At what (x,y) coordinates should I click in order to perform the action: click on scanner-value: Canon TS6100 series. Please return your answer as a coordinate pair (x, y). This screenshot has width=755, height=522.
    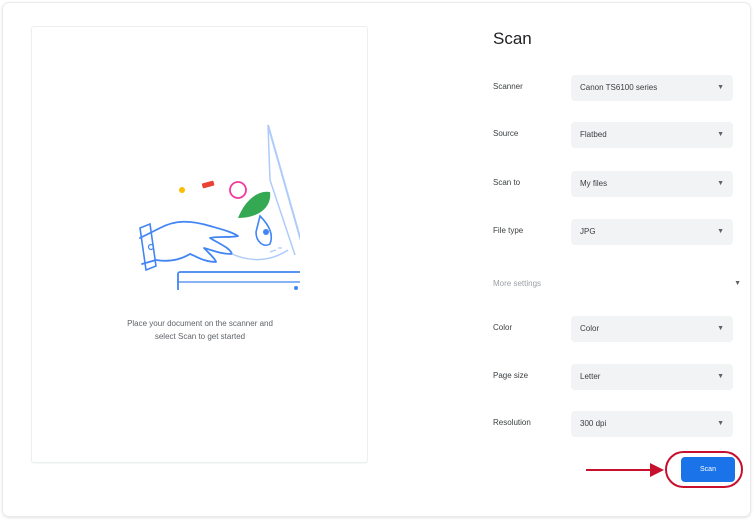
    Looking at the image, I should click on (619, 87).